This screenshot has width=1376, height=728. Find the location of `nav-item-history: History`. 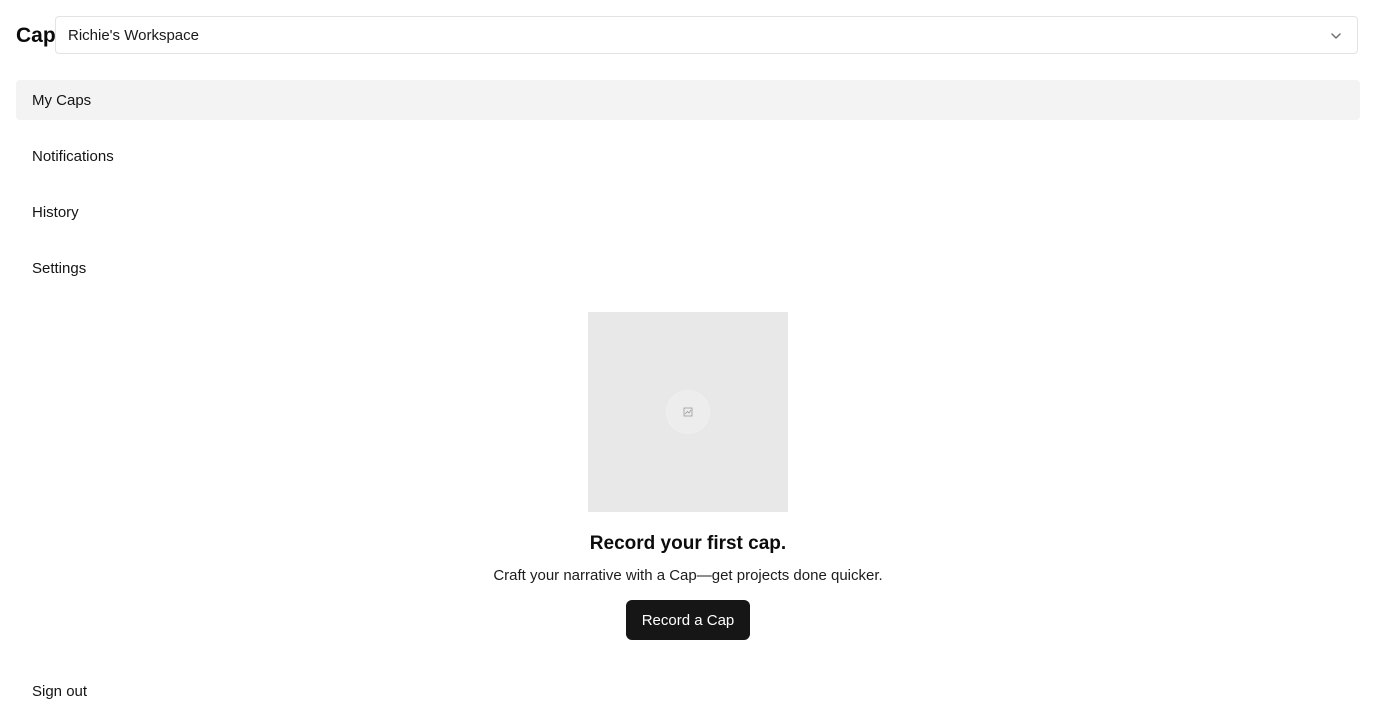

nav-item-history: History is located at coordinates (688, 212).